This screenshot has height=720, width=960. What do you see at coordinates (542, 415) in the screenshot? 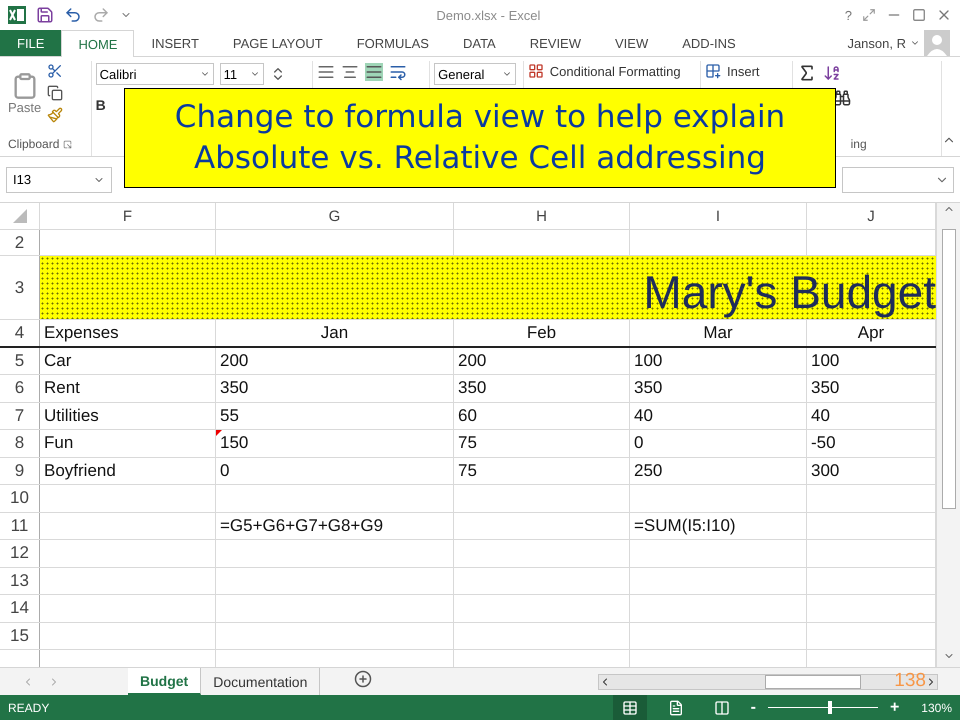
I see `table-cell: 60` at bounding box center [542, 415].